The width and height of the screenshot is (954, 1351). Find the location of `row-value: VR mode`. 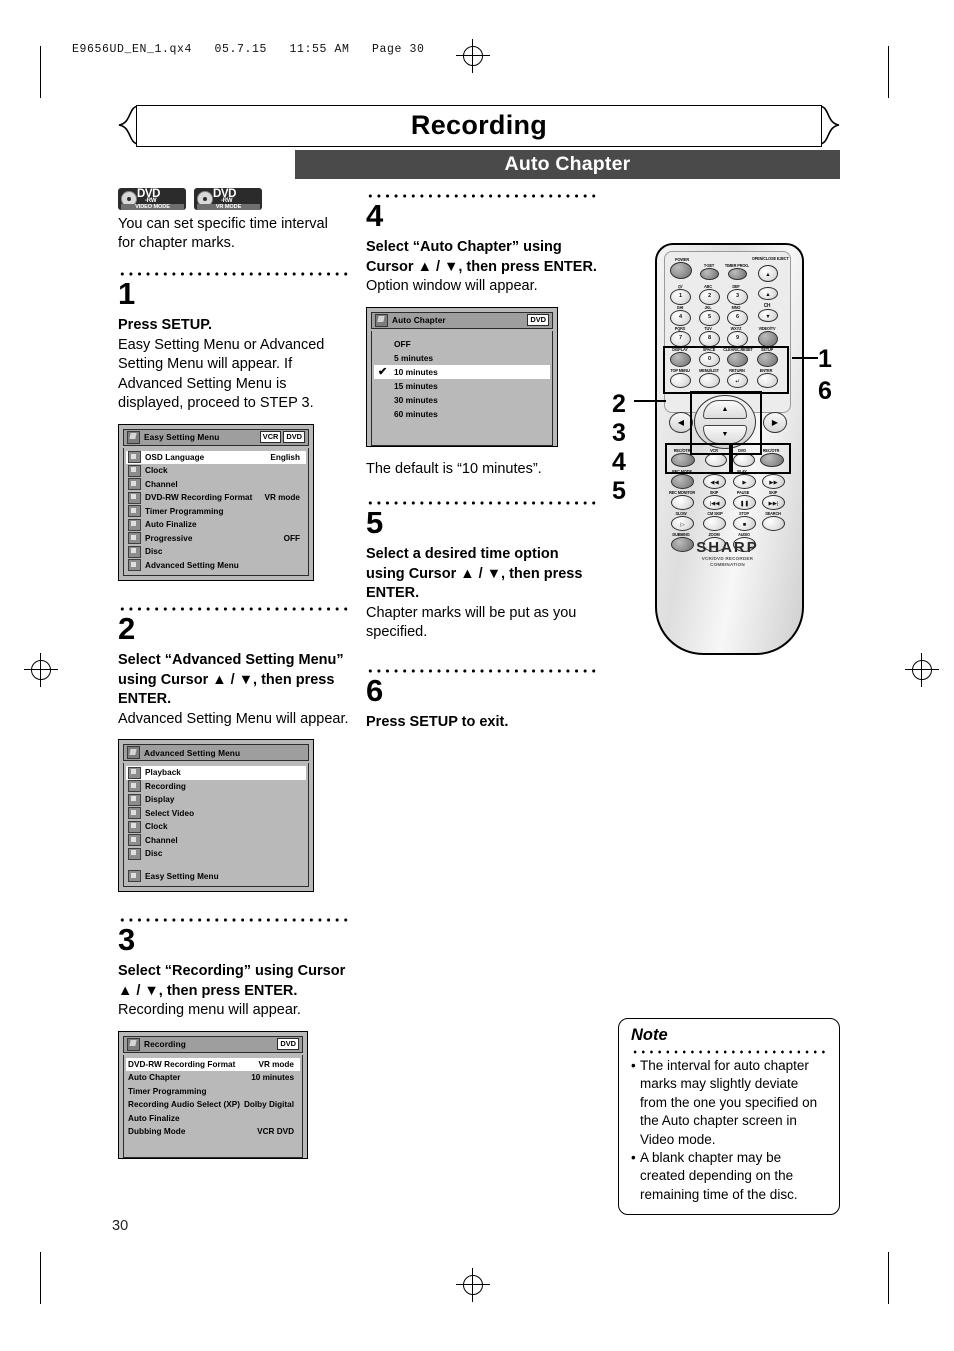

row-value: VR mode is located at coordinates (276, 1064).